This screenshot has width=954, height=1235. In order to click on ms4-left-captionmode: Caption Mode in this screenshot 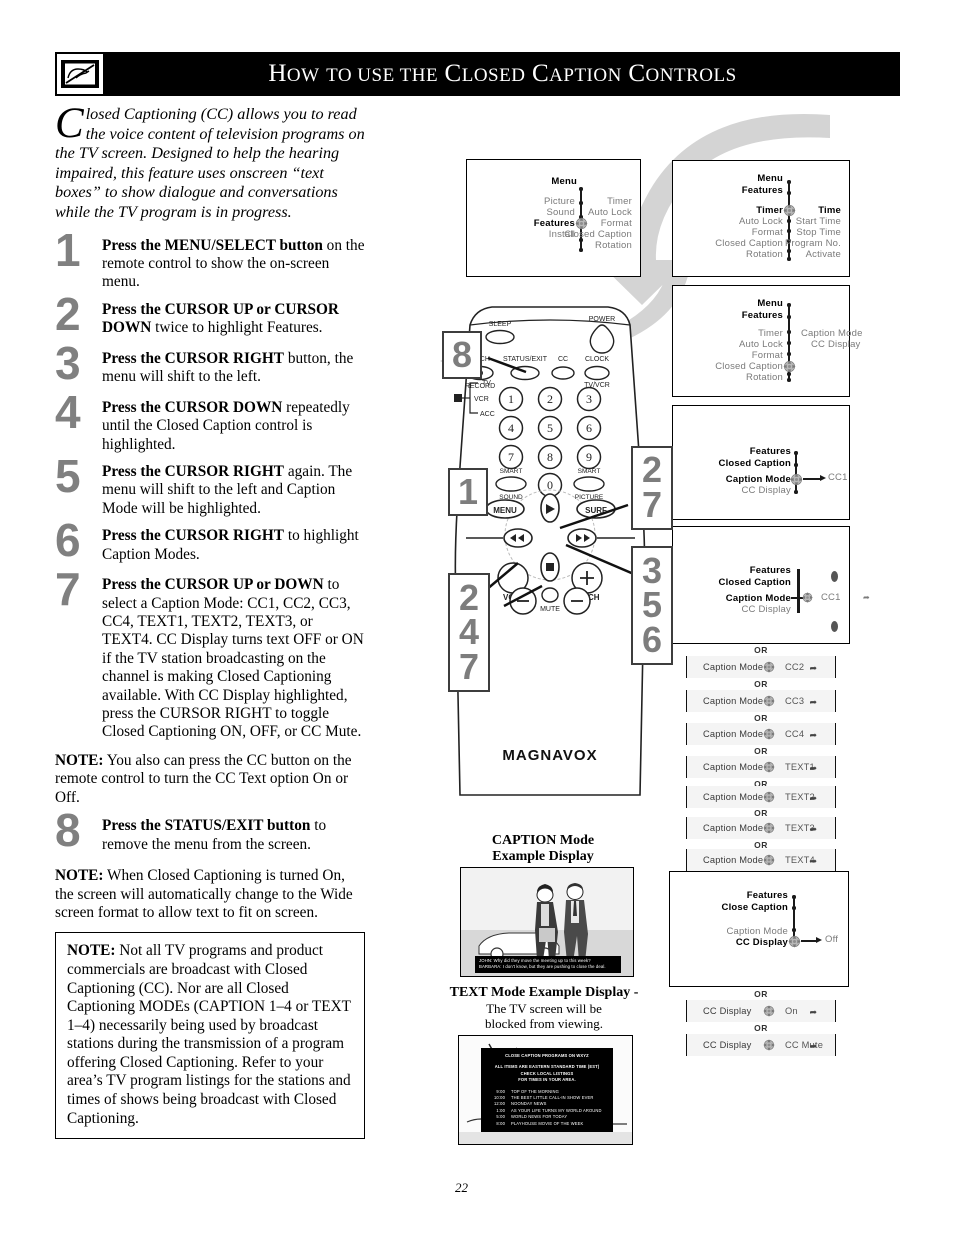, I will do `click(758, 479)`.